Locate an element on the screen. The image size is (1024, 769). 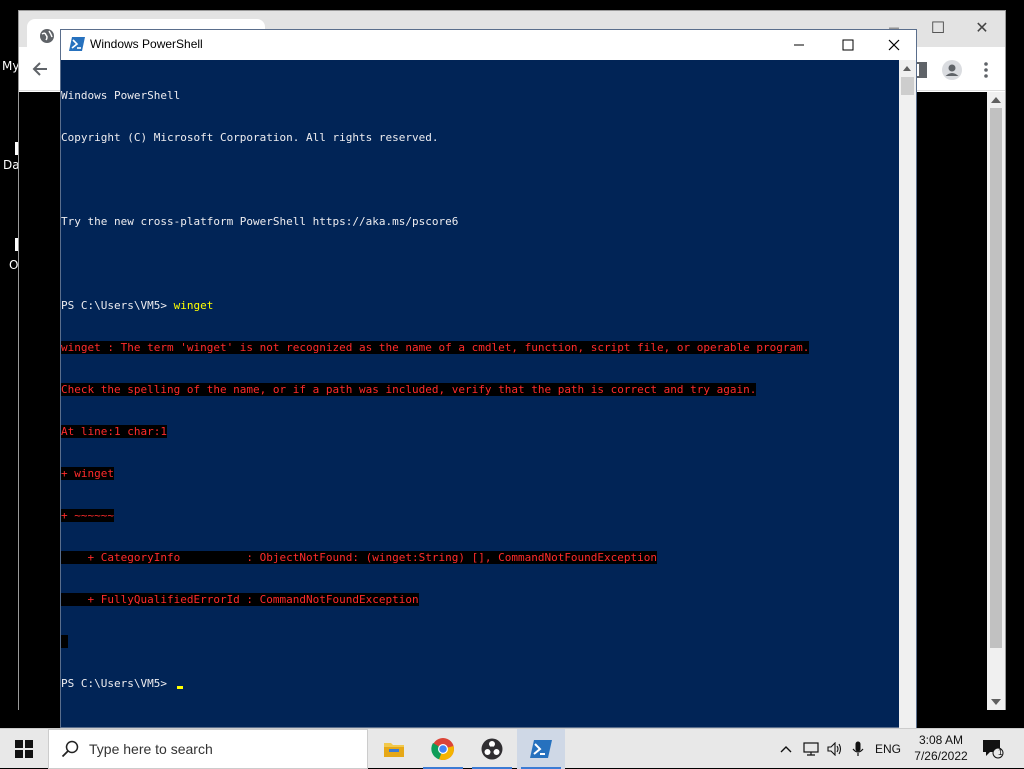
command-line: PS C:\Users\VM5> winget is located at coordinates (481, 306).